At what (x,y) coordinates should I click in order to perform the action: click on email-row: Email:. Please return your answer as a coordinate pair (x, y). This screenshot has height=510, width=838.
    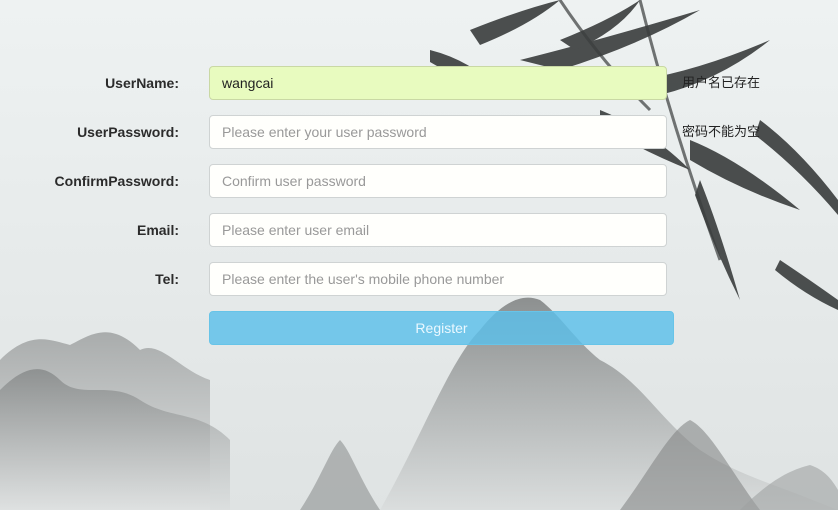
    Looking at the image, I should click on (419, 230).